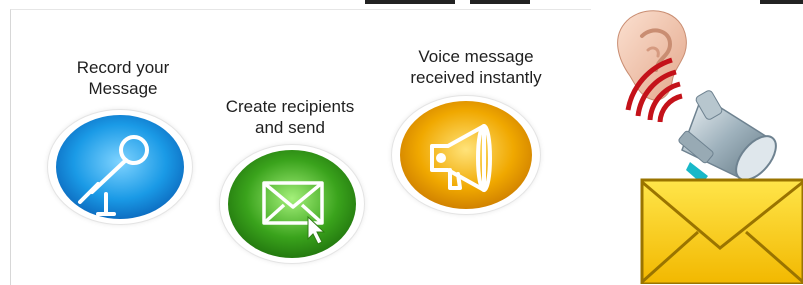  I want to click on step-2-badge, so click(292, 204).